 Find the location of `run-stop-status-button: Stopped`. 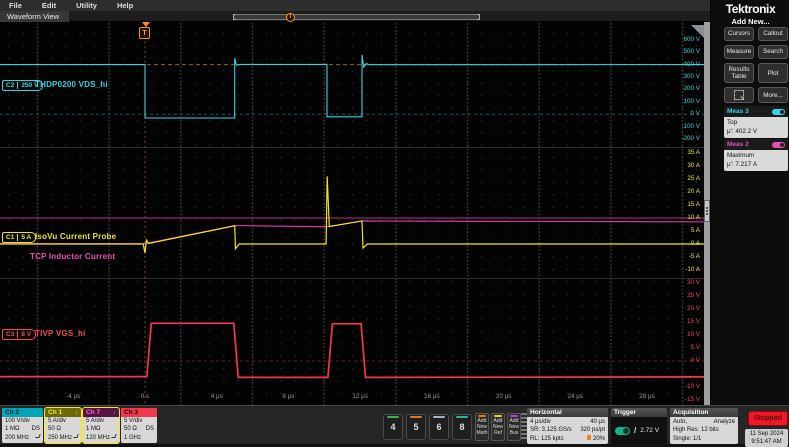

run-stop-status-button: Stopped is located at coordinates (768, 418).